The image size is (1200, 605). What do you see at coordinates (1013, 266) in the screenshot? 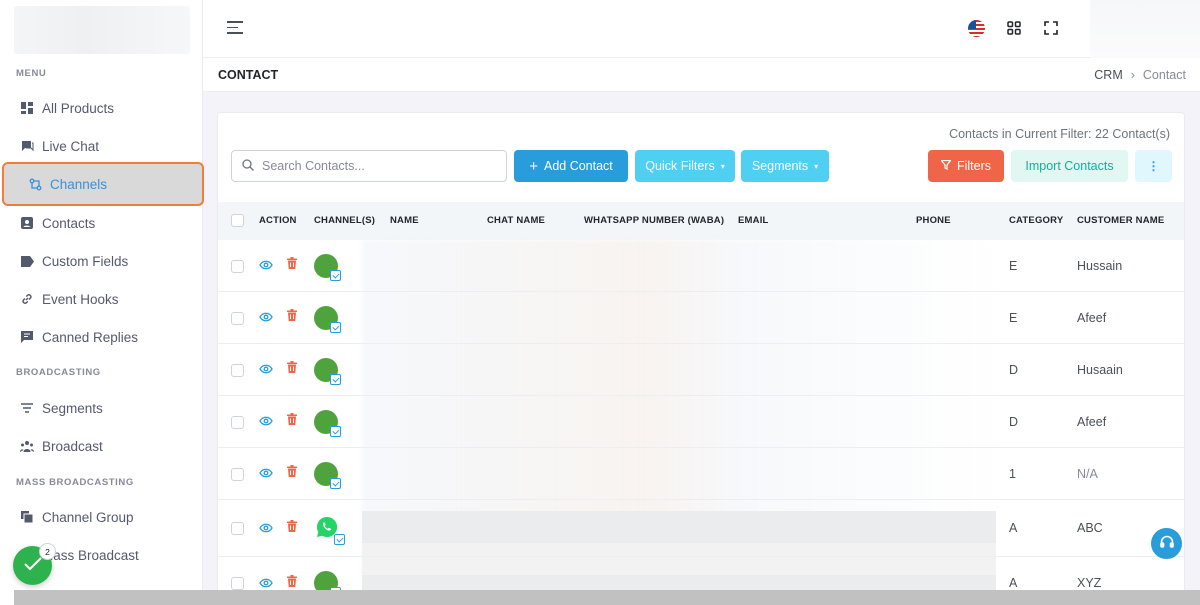
I see `category-cell: E` at bounding box center [1013, 266].